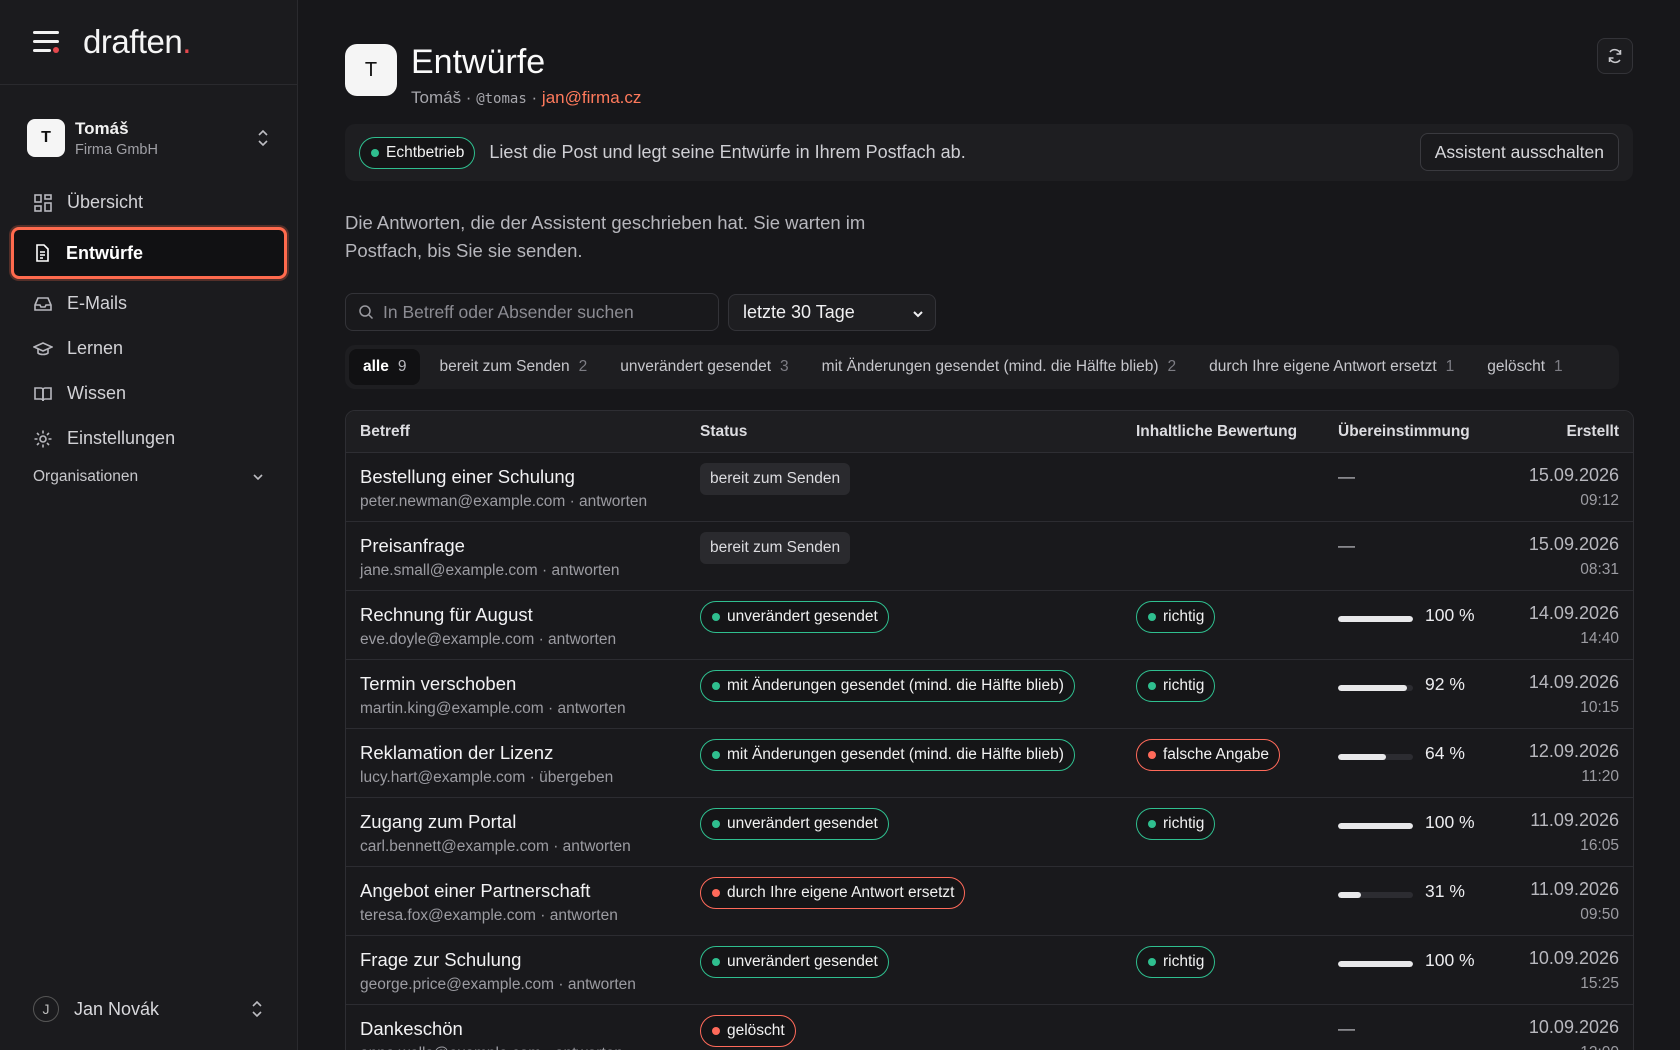  What do you see at coordinates (513, 367) in the screenshot?
I see `tab-ready: bereit zum Senden 2` at bounding box center [513, 367].